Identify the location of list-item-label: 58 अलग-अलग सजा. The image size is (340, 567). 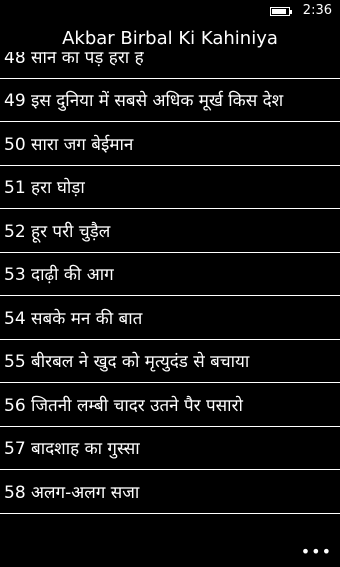
(72, 492).